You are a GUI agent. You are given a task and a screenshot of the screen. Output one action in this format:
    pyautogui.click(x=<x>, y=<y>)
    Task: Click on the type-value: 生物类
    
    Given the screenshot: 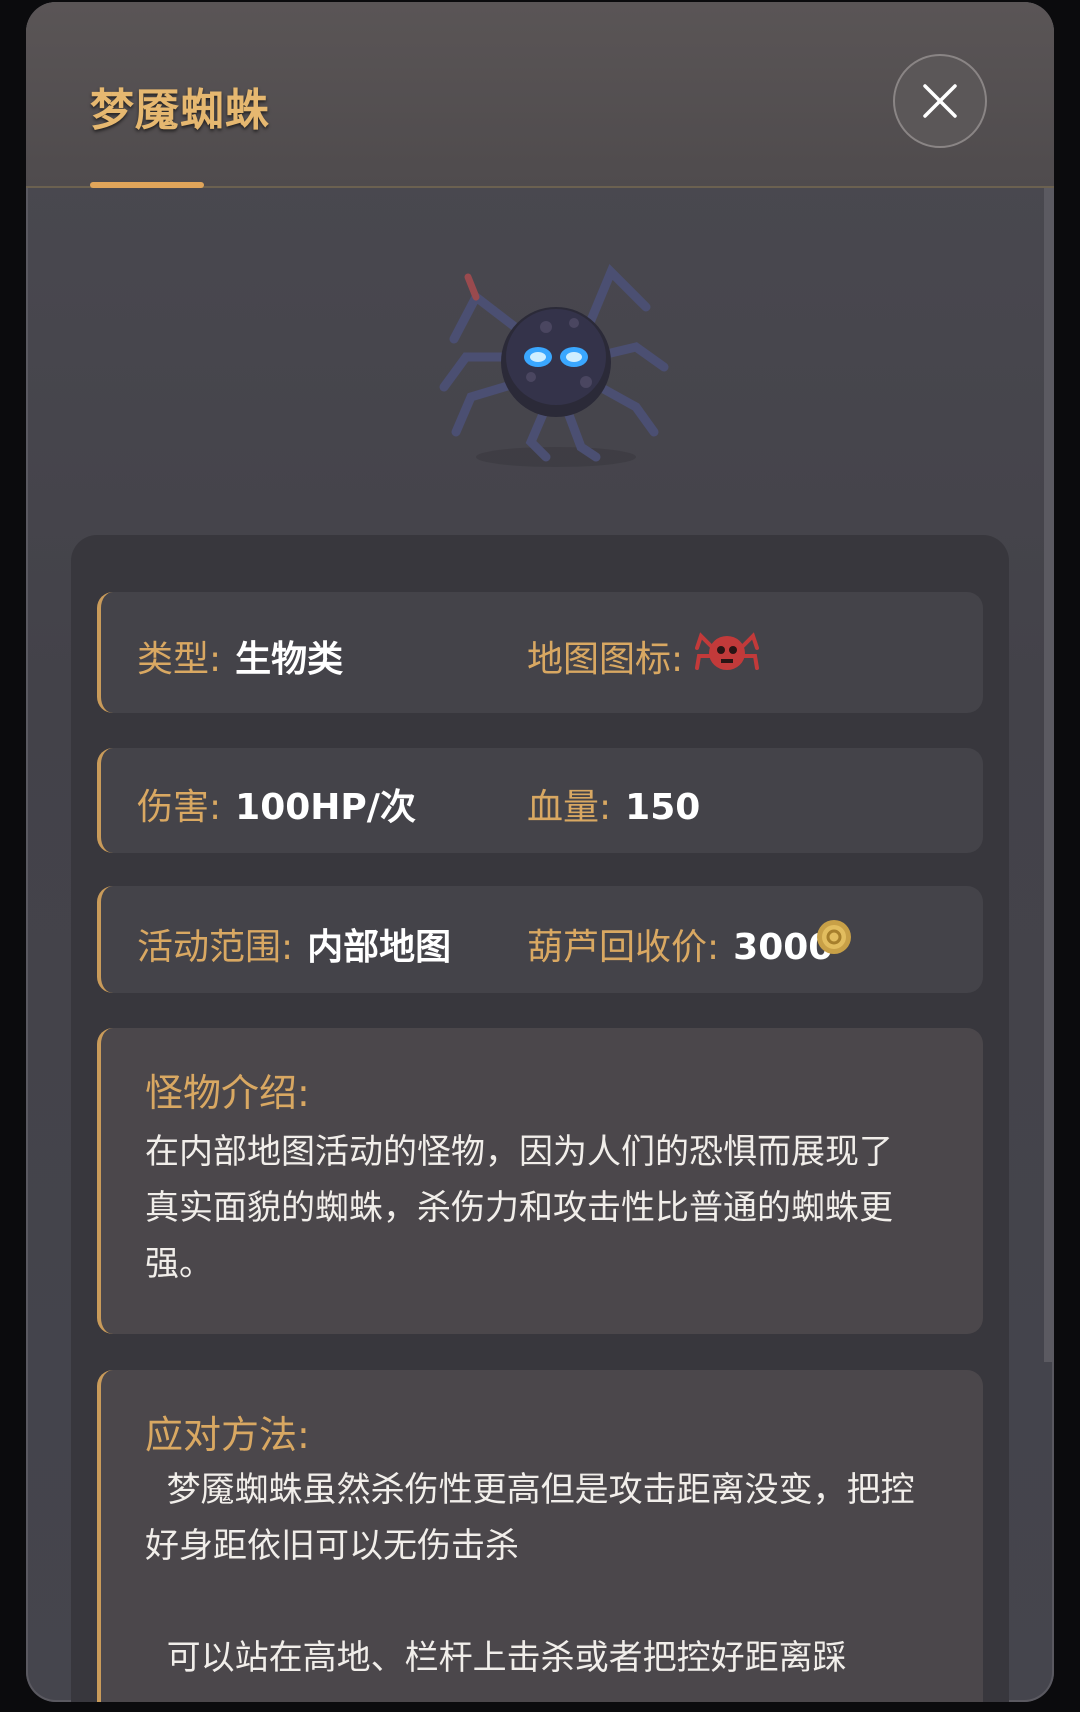 What is the action you would take?
    pyautogui.click(x=289, y=659)
    